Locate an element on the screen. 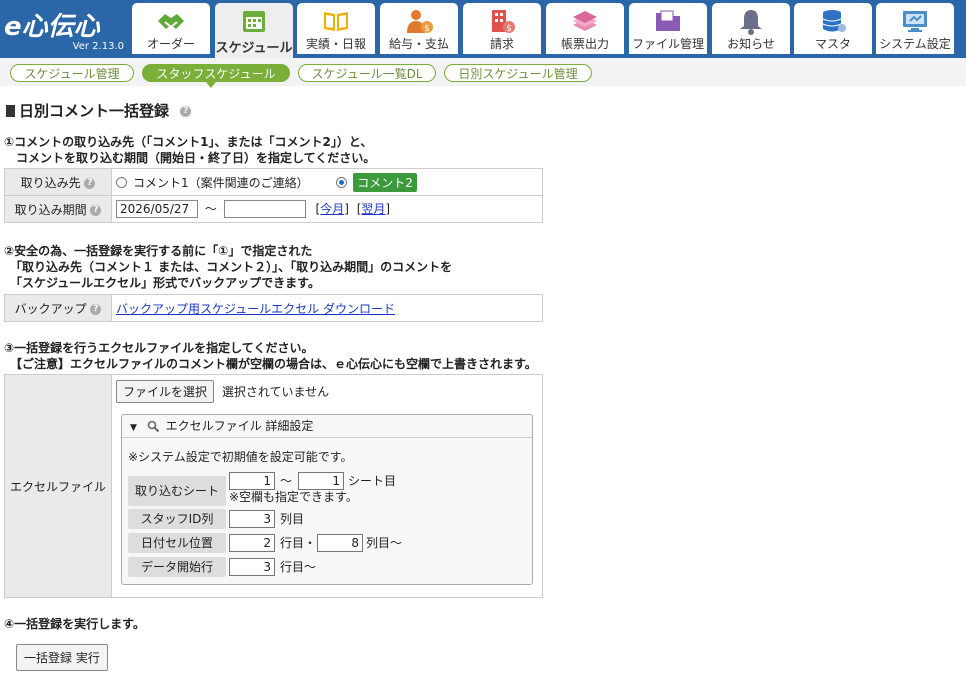 This screenshot has width=966, height=694. next-month-link-wrap: [翌月] is located at coordinates (373, 208).